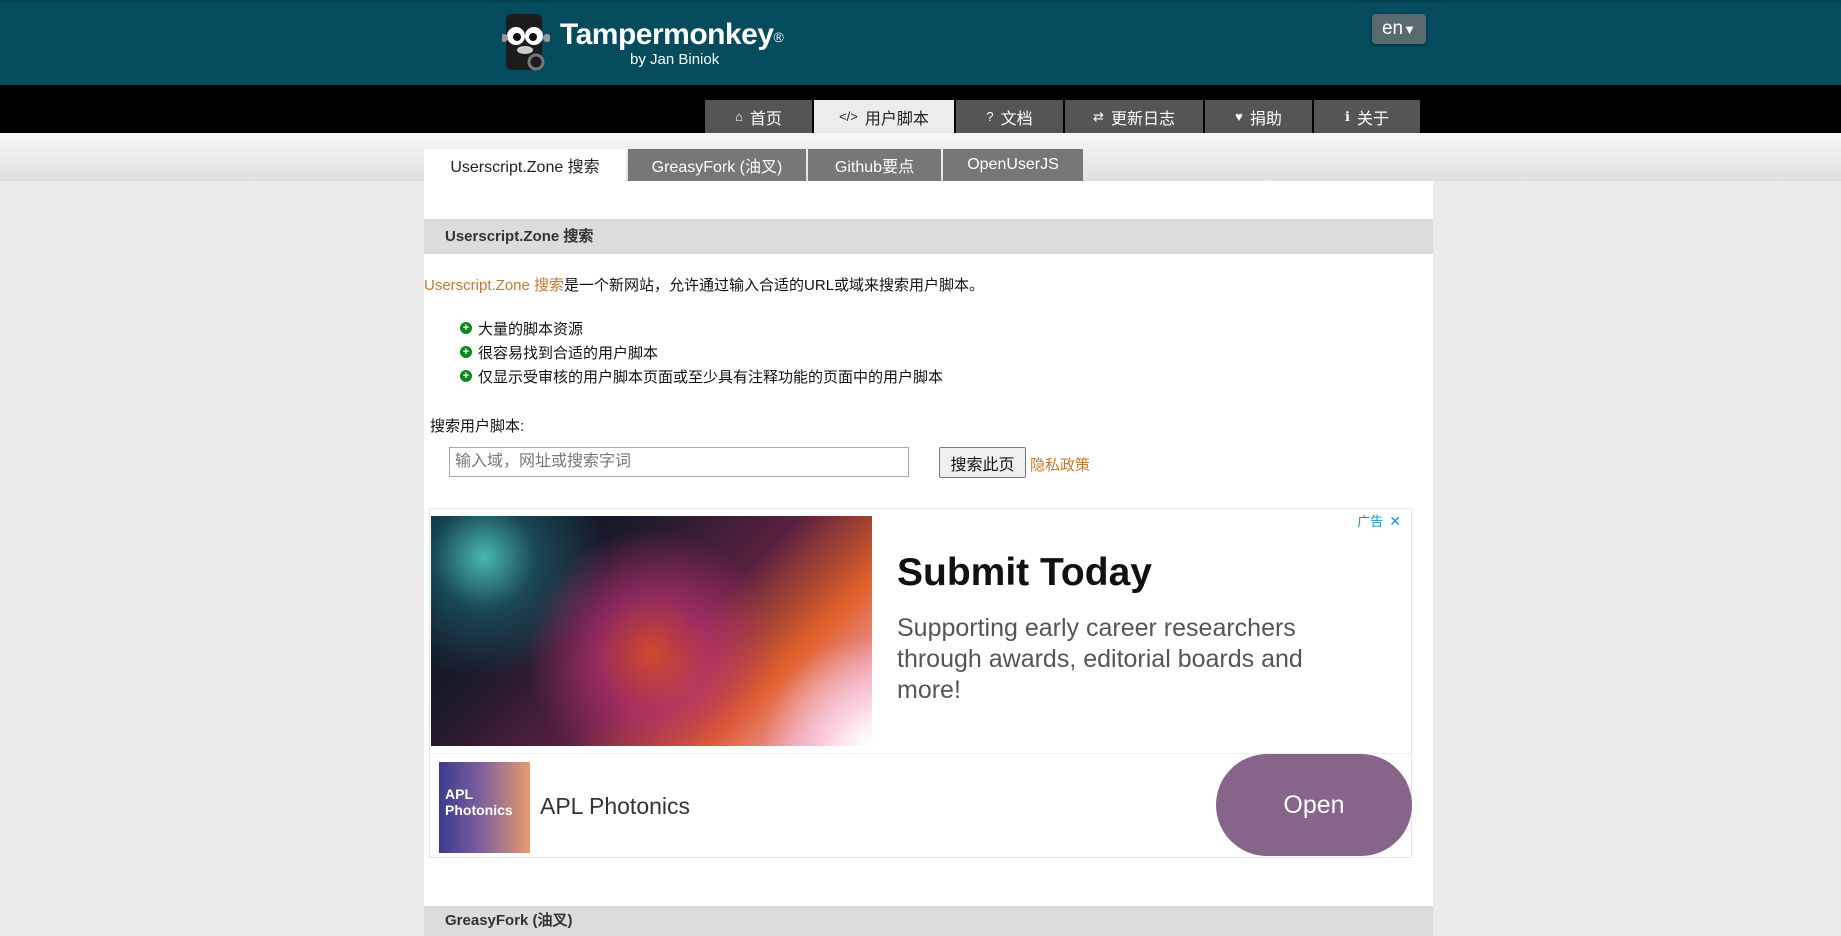 Image resolution: width=1841 pixels, height=936 pixels. What do you see at coordinates (1265, 119) in the screenshot?
I see `nav-donate-label: 捐助` at bounding box center [1265, 119].